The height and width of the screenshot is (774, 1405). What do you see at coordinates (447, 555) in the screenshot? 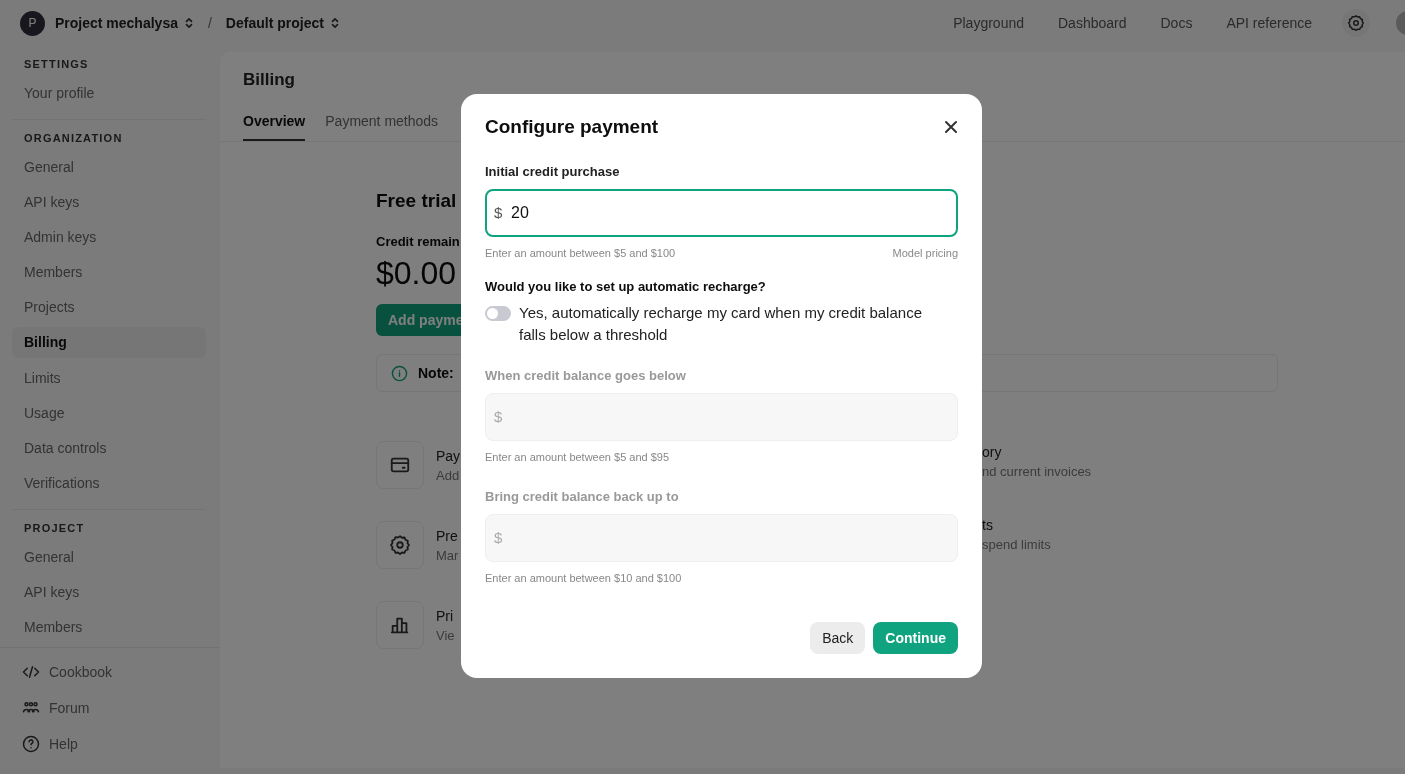
I see `card-description: Mar` at bounding box center [447, 555].